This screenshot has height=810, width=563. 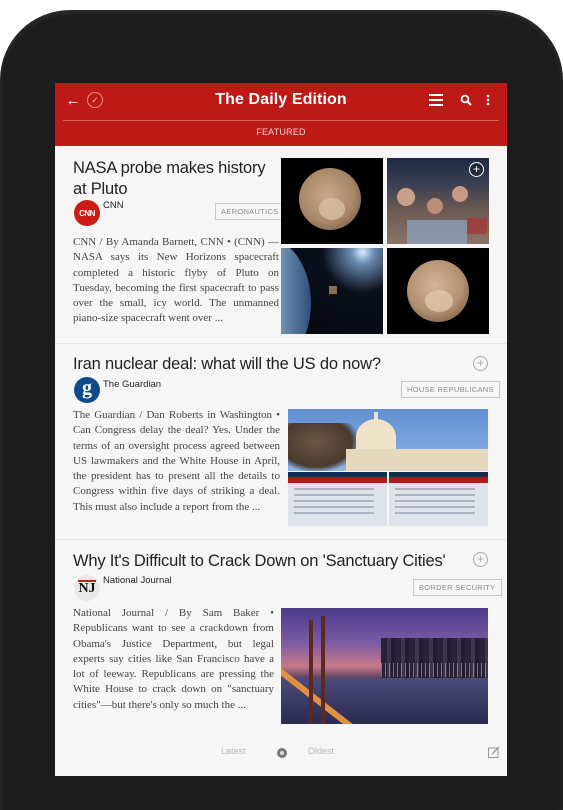 I want to click on source-name: CNN, so click(x=113, y=205).